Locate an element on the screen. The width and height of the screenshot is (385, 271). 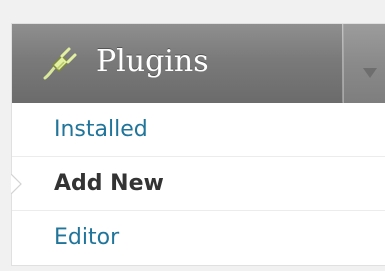
submenu-item-label: Installed is located at coordinates (101, 129).